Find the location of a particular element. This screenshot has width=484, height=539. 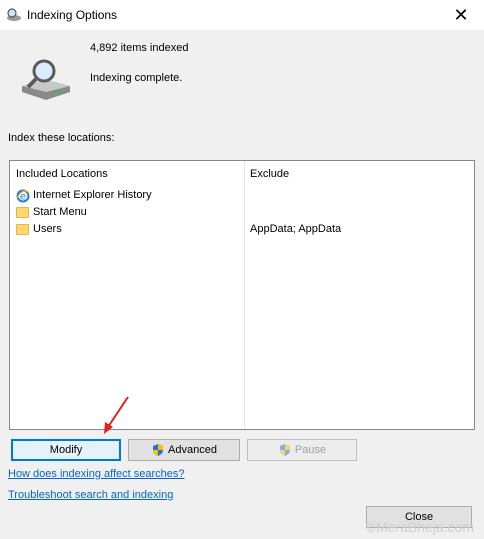

indexing-options-icon is located at coordinates (14, 14).